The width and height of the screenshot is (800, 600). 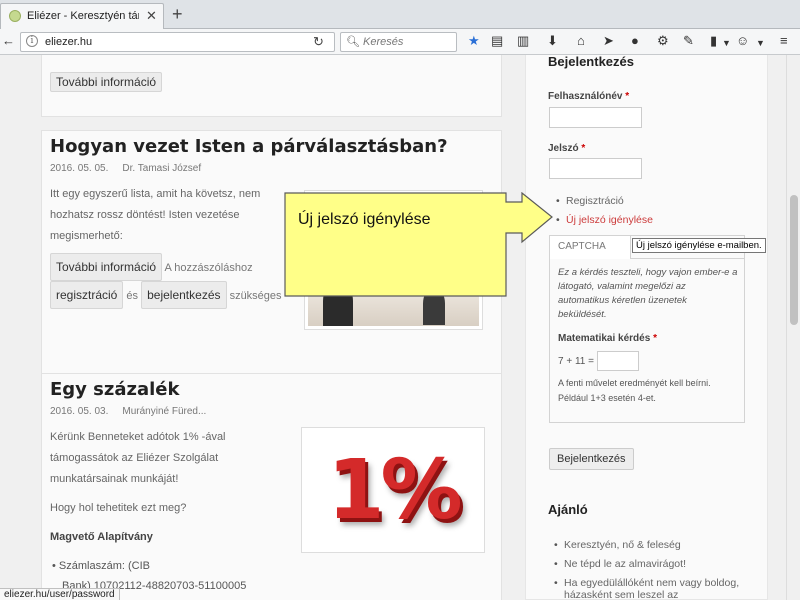 What do you see at coordinates (101, 537) in the screenshot?
I see `org-name: Magvető Alapítvány` at bounding box center [101, 537].